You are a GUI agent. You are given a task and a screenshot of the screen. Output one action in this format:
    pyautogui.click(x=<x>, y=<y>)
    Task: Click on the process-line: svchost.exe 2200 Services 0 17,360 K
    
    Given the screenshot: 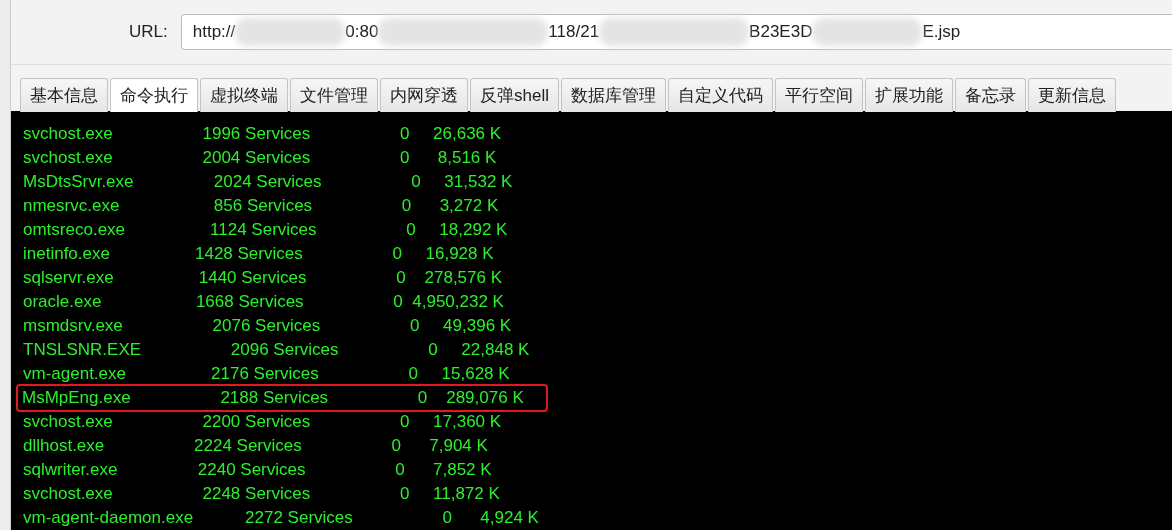 What is the action you would take?
    pyautogui.click(x=262, y=422)
    